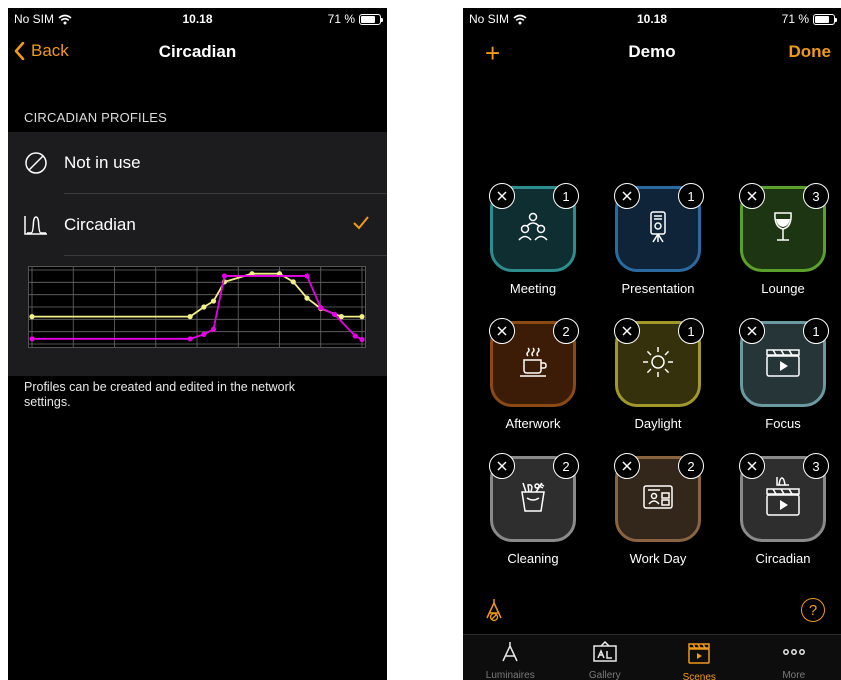 The image size is (841, 680). Describe the element at coordinates (197, 307) in the screenshot. I see `circadian-chart` at that location.